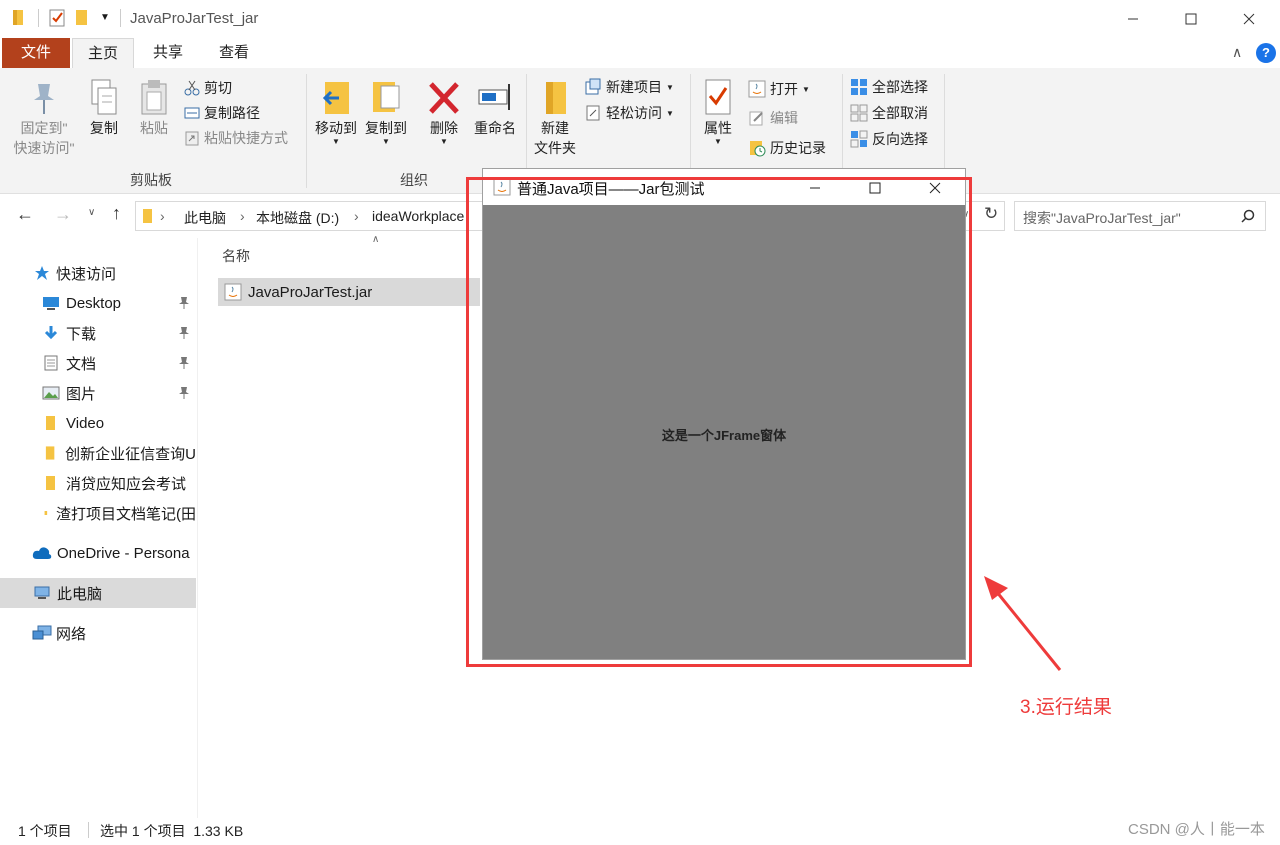 The width and height of the screenshot is (1280, 845). I want to click on sidebar-item-onedrive: OneDrive - Persona, so click(98, 553).